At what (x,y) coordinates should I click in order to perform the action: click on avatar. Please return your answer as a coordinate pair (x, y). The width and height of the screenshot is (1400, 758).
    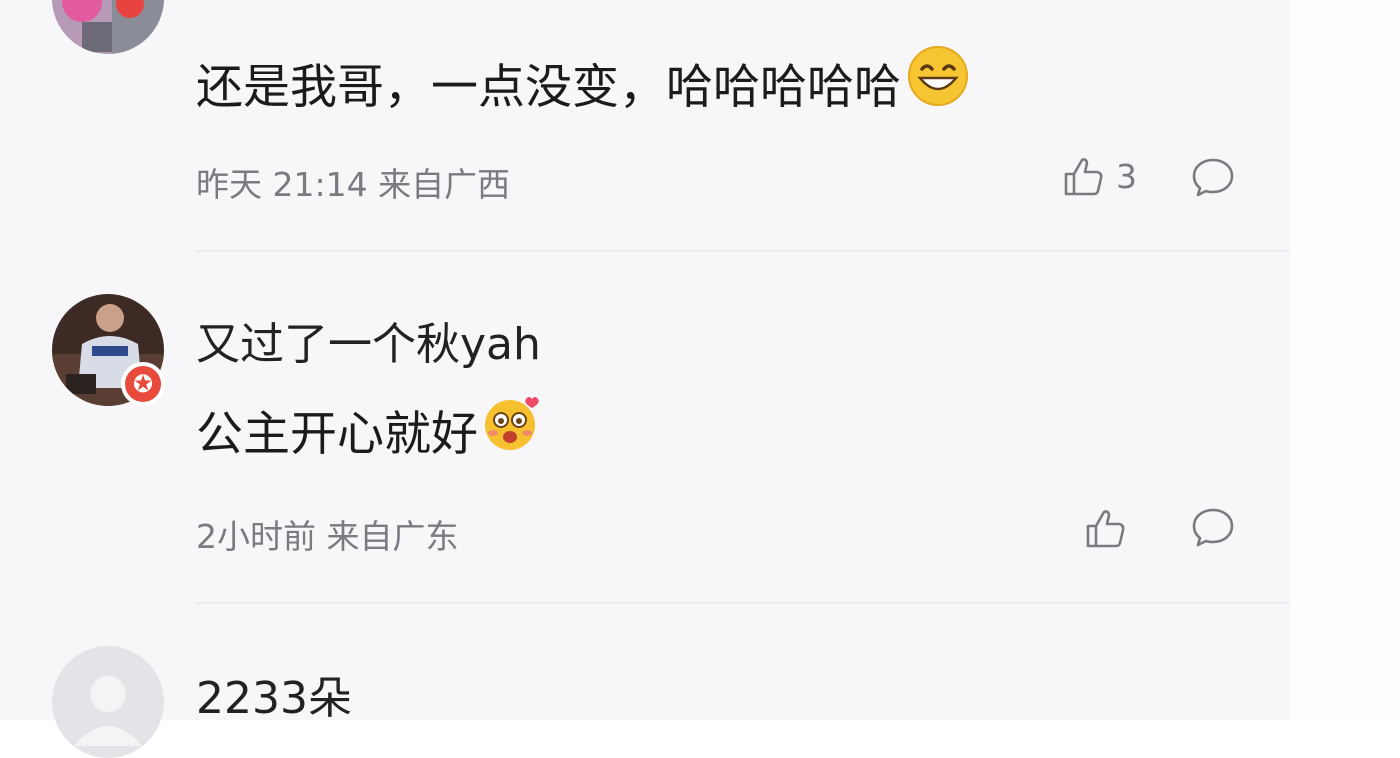
    Looking at the image, I should click on (108, 702).